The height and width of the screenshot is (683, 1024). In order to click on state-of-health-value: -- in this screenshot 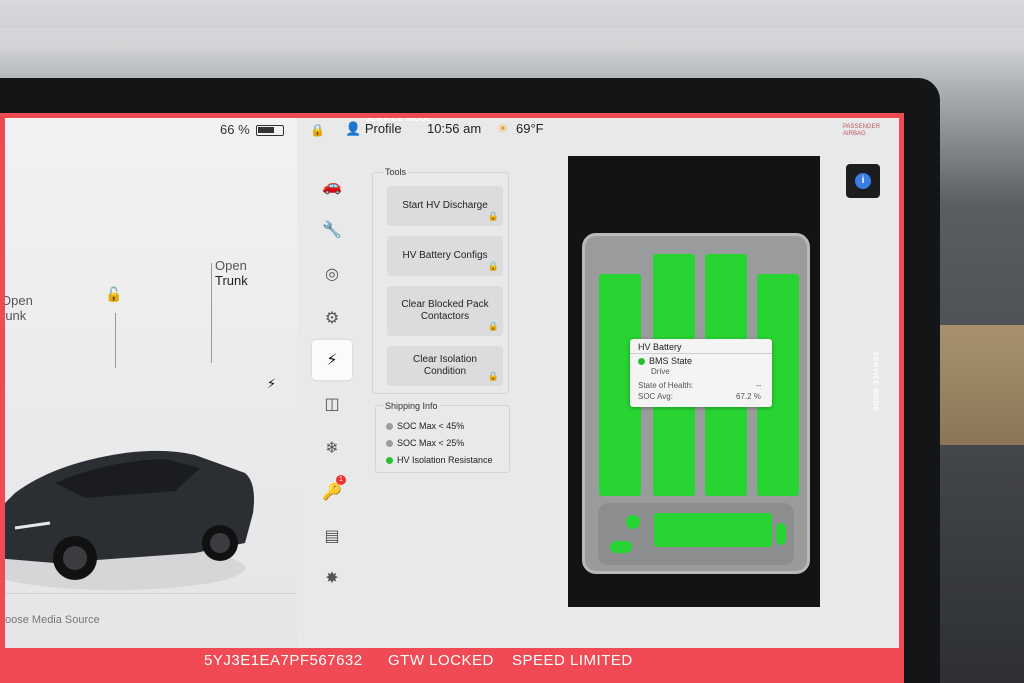, I will do `click(759, 385)`.